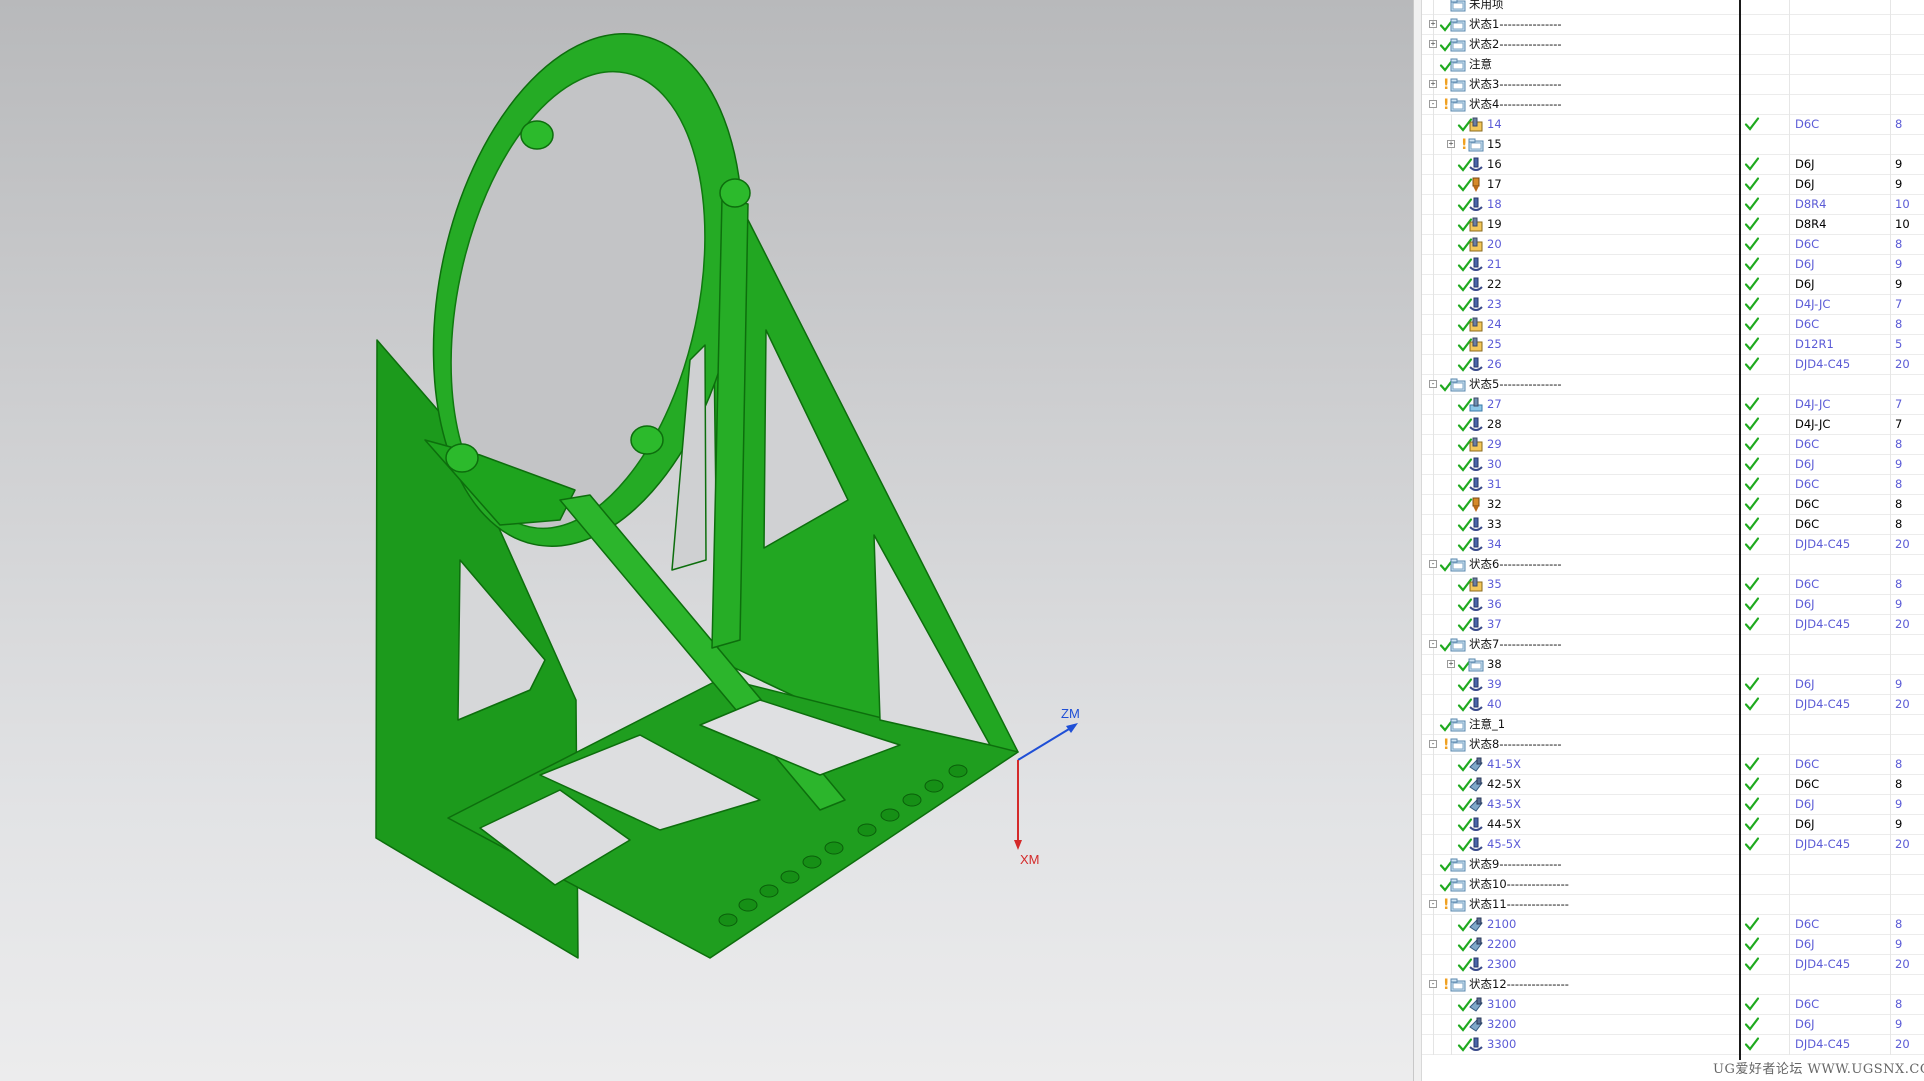 Image resolution: width=1924 pixels, height=1081 pixels. Describe the element at coordinates (1673, 585) in the screenshot. I see `tree-operation-row: 35 D6C 8` at that location.